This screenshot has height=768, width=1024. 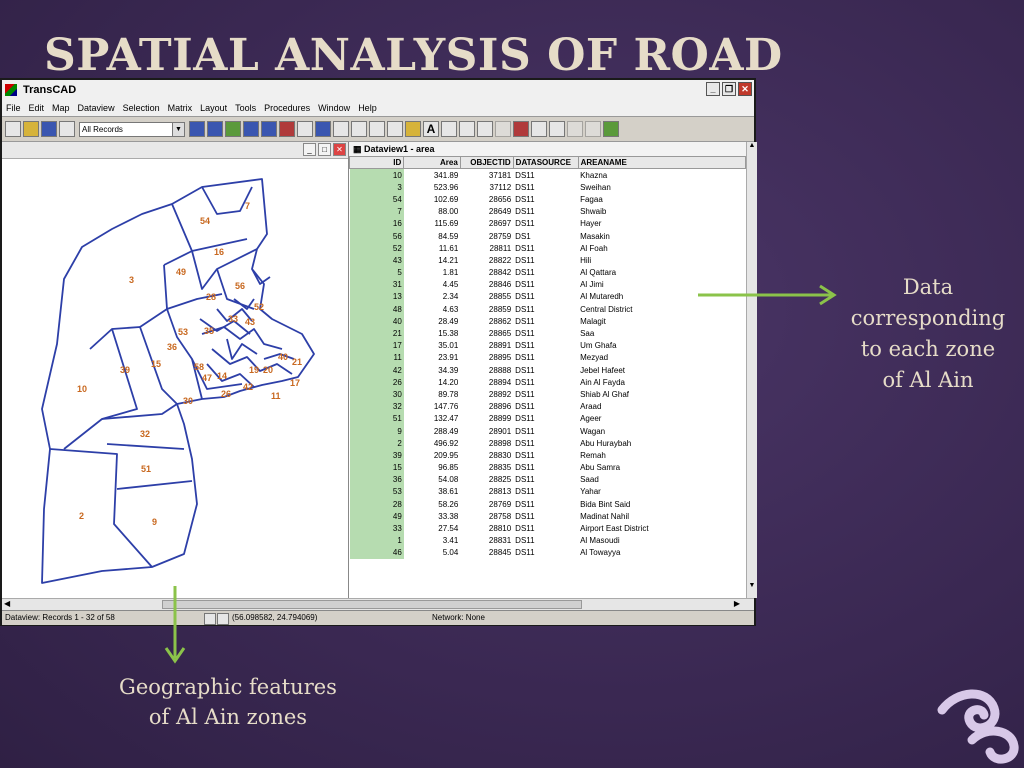 What do you see at coordinates (197, 129) in the screenshot?
I see `dataview-icon` at bounding box center [197, 129].